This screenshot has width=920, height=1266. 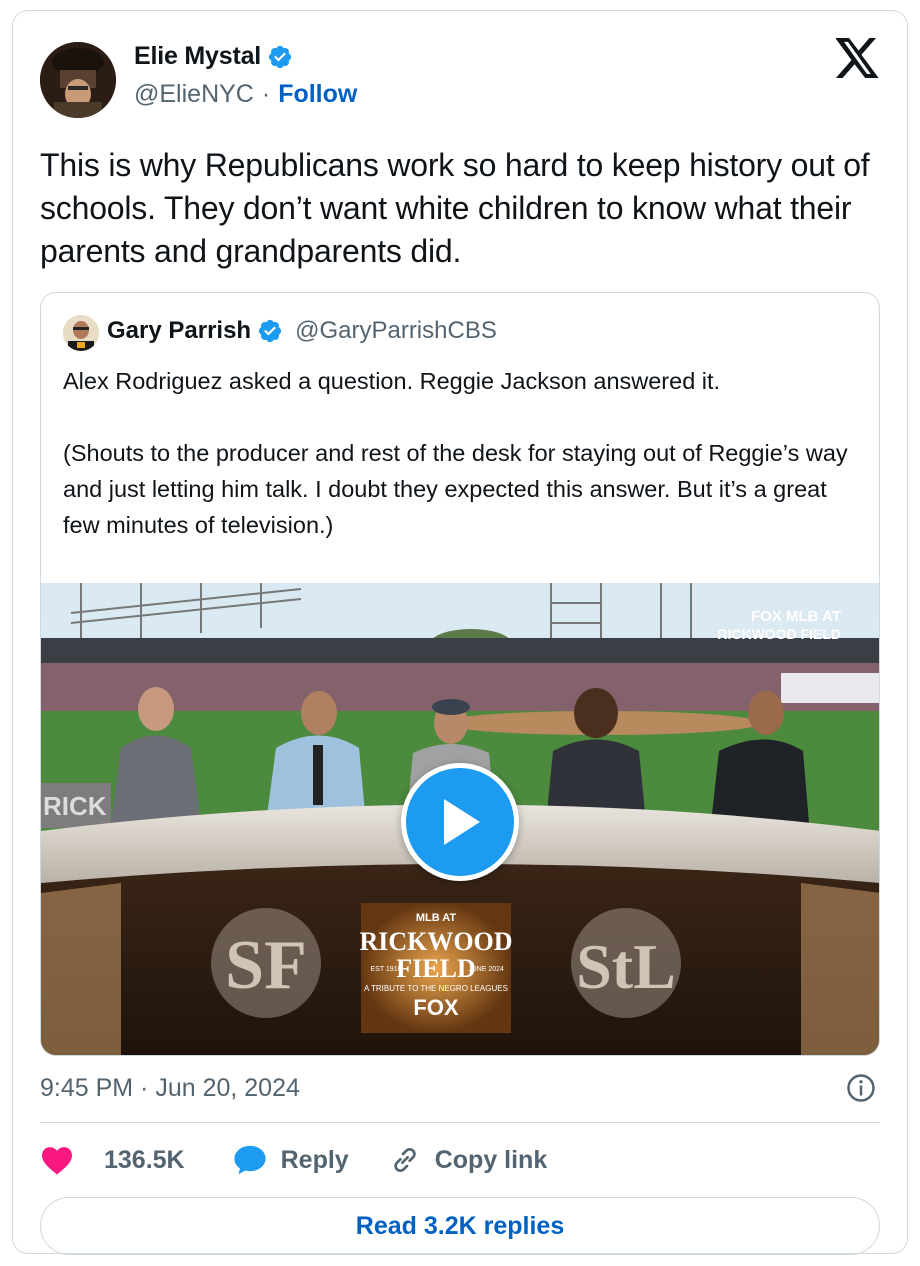 I want to click on desk-logo-network: FOX, so click(x=436, y=1007).